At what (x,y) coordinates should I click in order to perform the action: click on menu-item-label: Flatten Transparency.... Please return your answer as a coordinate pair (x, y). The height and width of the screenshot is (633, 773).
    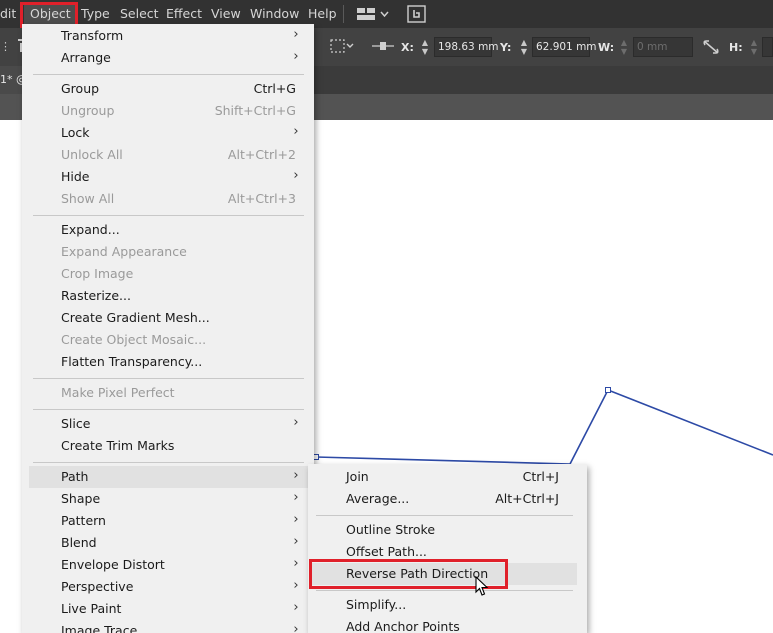
    Looking at the image, I should click on (132, 361).